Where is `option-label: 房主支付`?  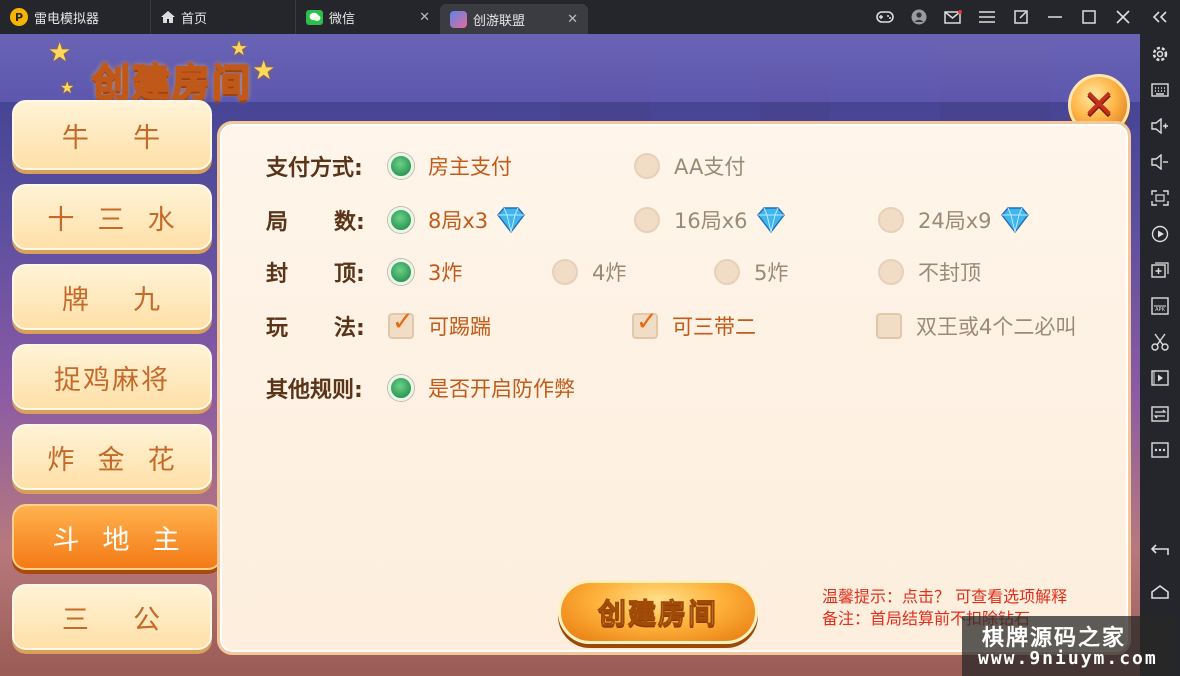
option-label: 房主支付 is located at coordinates (470, 167).